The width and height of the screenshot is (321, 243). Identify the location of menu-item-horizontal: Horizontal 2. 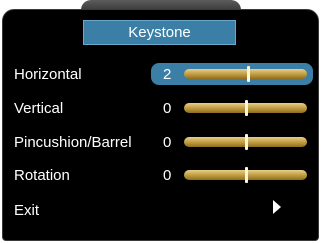
(160, 75).